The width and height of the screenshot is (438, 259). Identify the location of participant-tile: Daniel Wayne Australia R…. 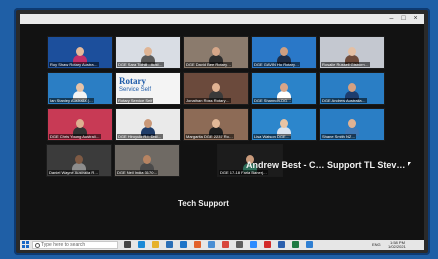
(79, 160).